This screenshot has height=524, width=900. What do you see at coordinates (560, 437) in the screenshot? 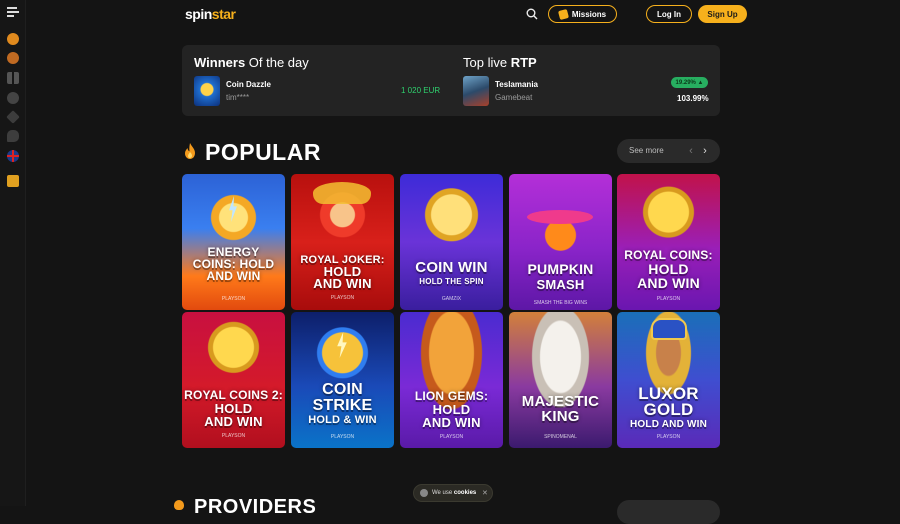
I see `game-provider: SPINOMENAL` at bounding box center [560, 437].